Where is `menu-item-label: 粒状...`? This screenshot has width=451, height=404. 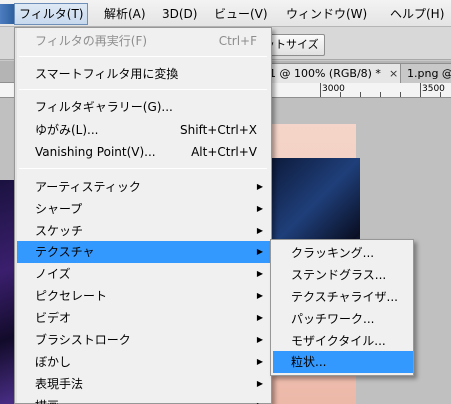 menu-item-label: 粒状... is located at coordinates (309, 362).